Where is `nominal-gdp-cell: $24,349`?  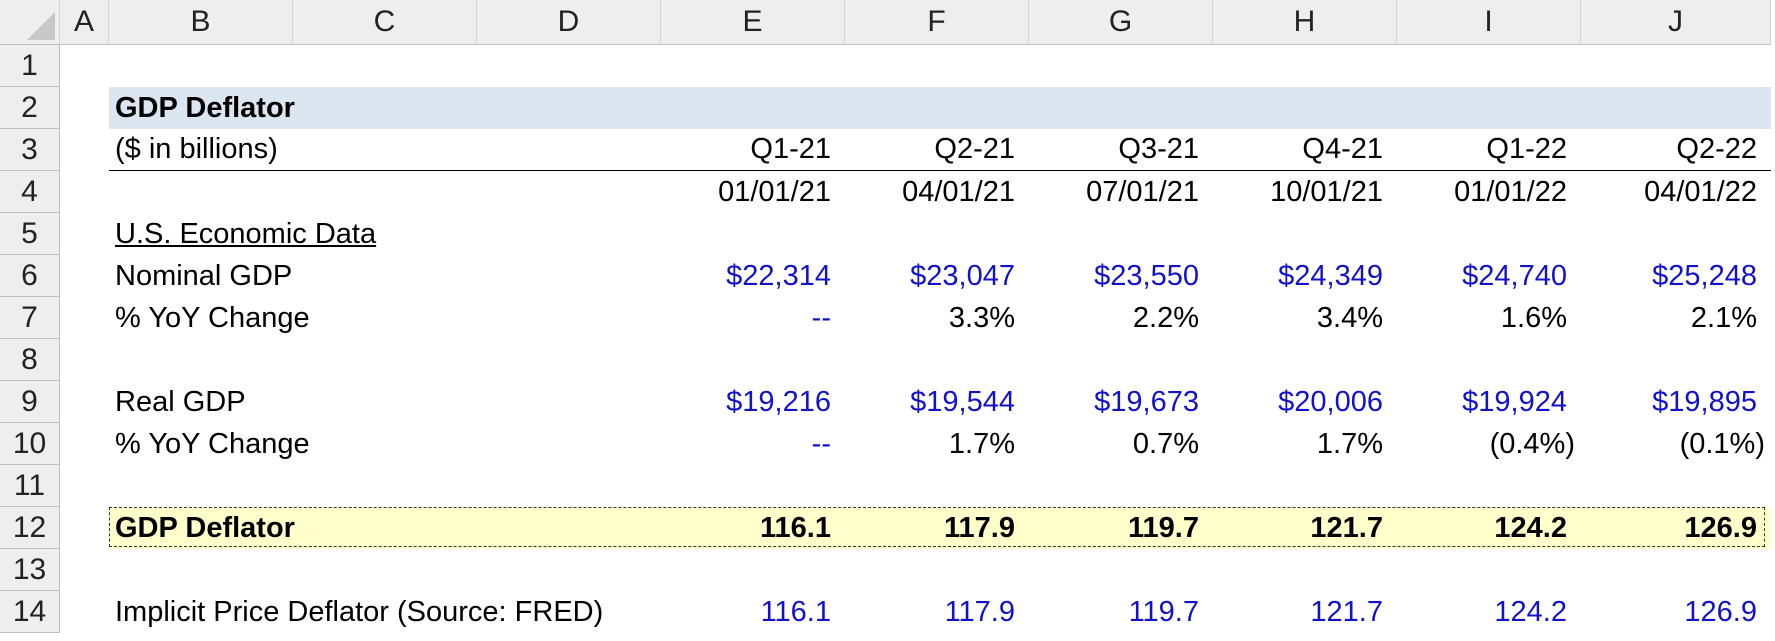 nominal-gdp-cell: $24,349 is located at coordinates (1305, 276).